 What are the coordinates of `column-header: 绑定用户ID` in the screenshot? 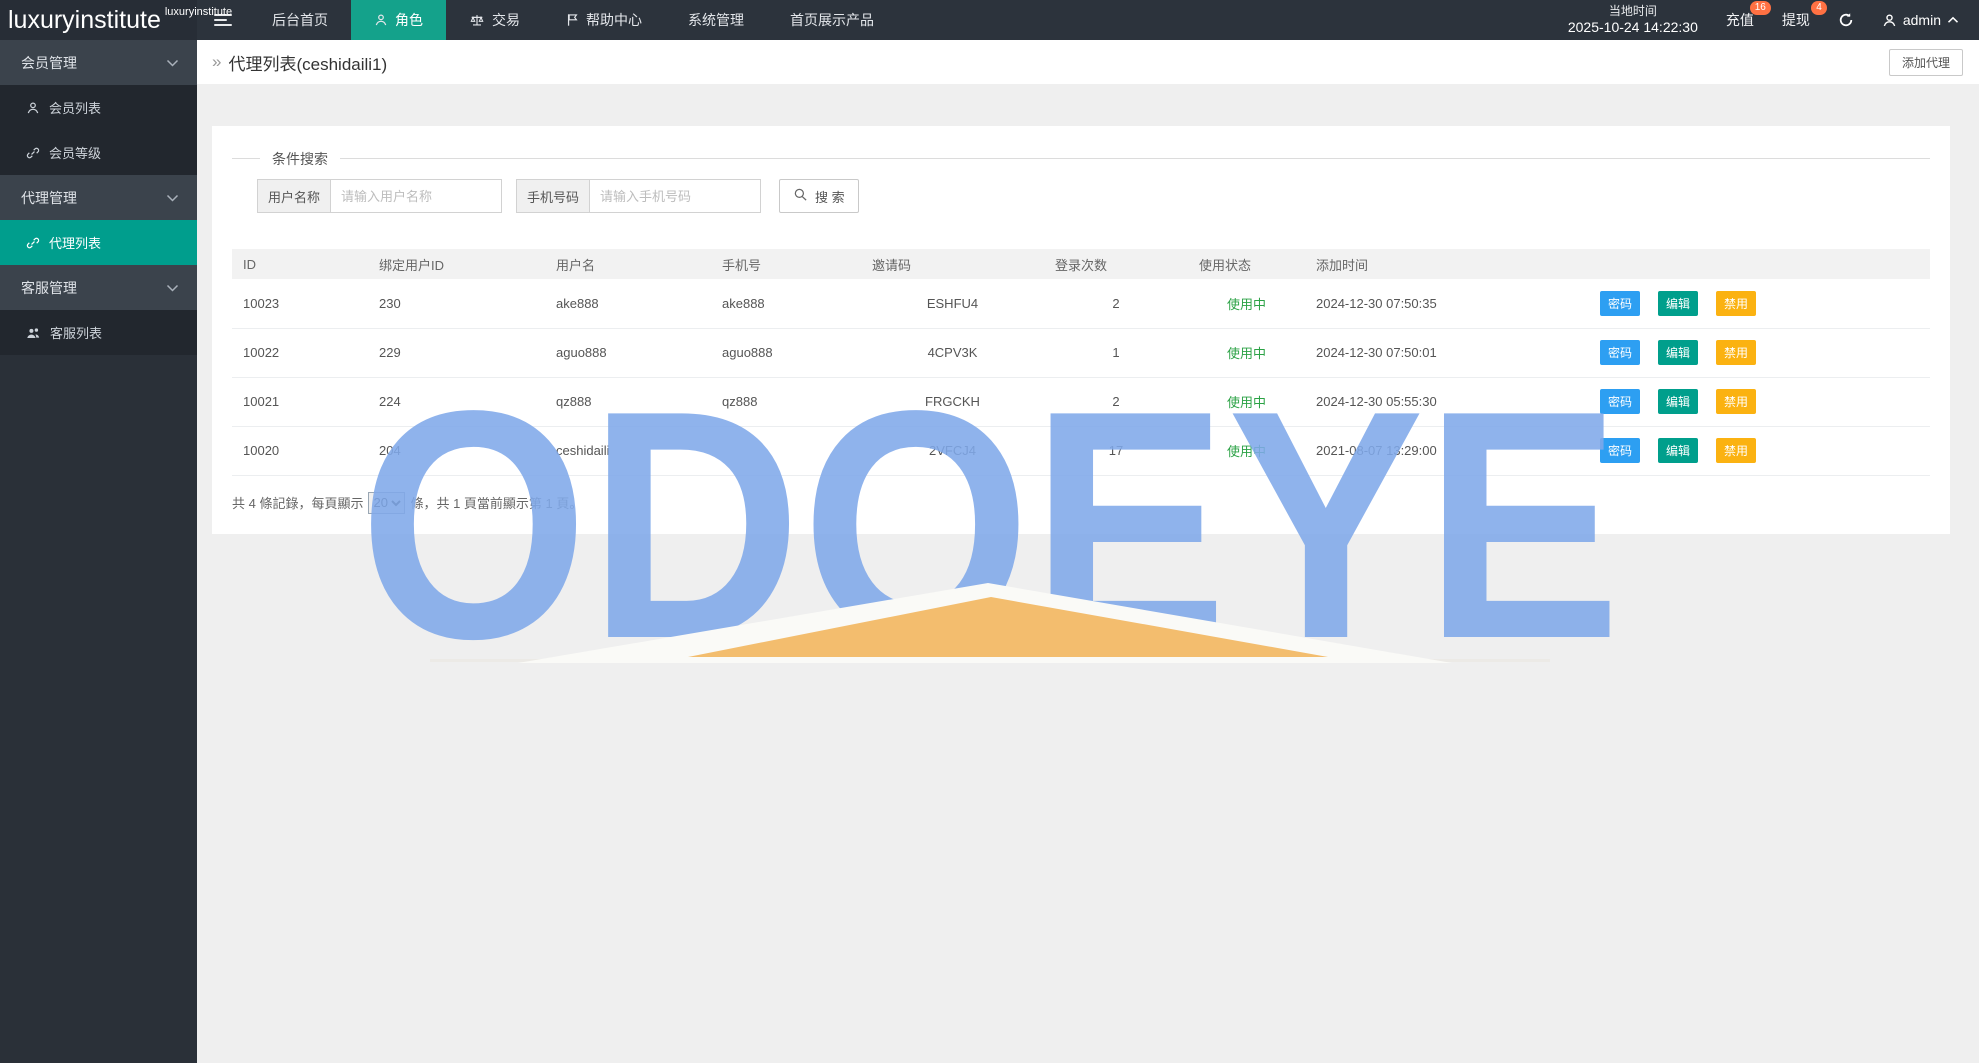 It's located at (456, 264).